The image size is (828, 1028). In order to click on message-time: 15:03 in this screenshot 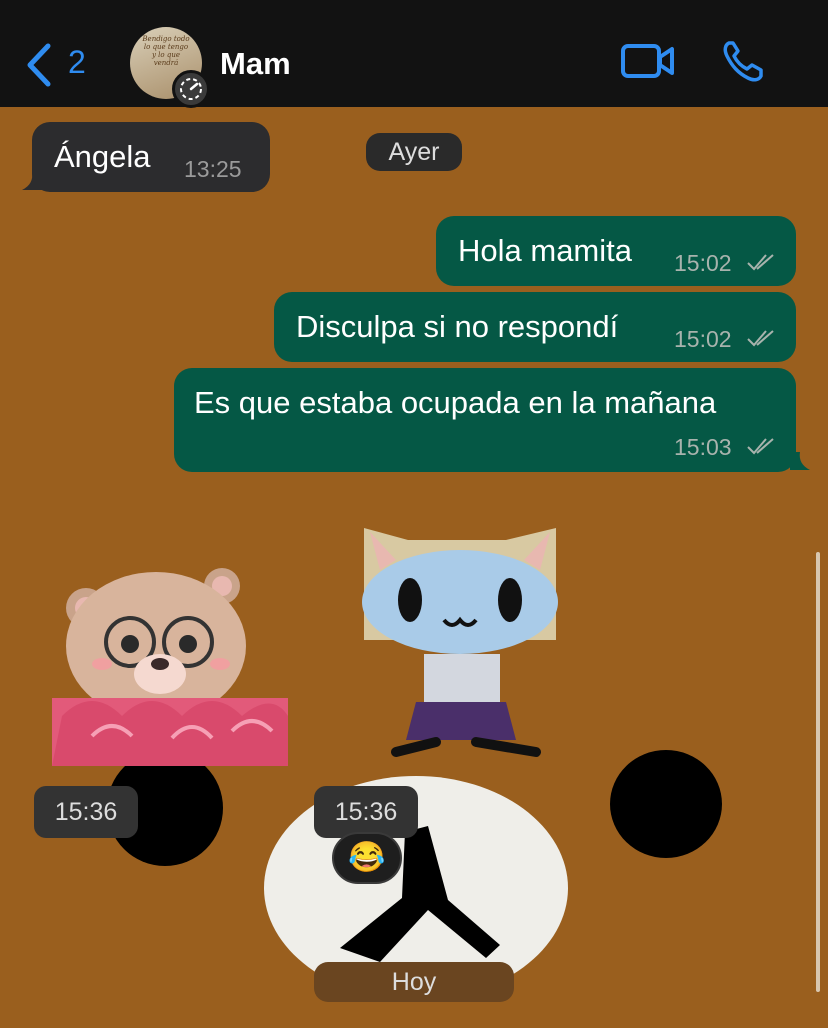, I will do `click(703, 447)`.